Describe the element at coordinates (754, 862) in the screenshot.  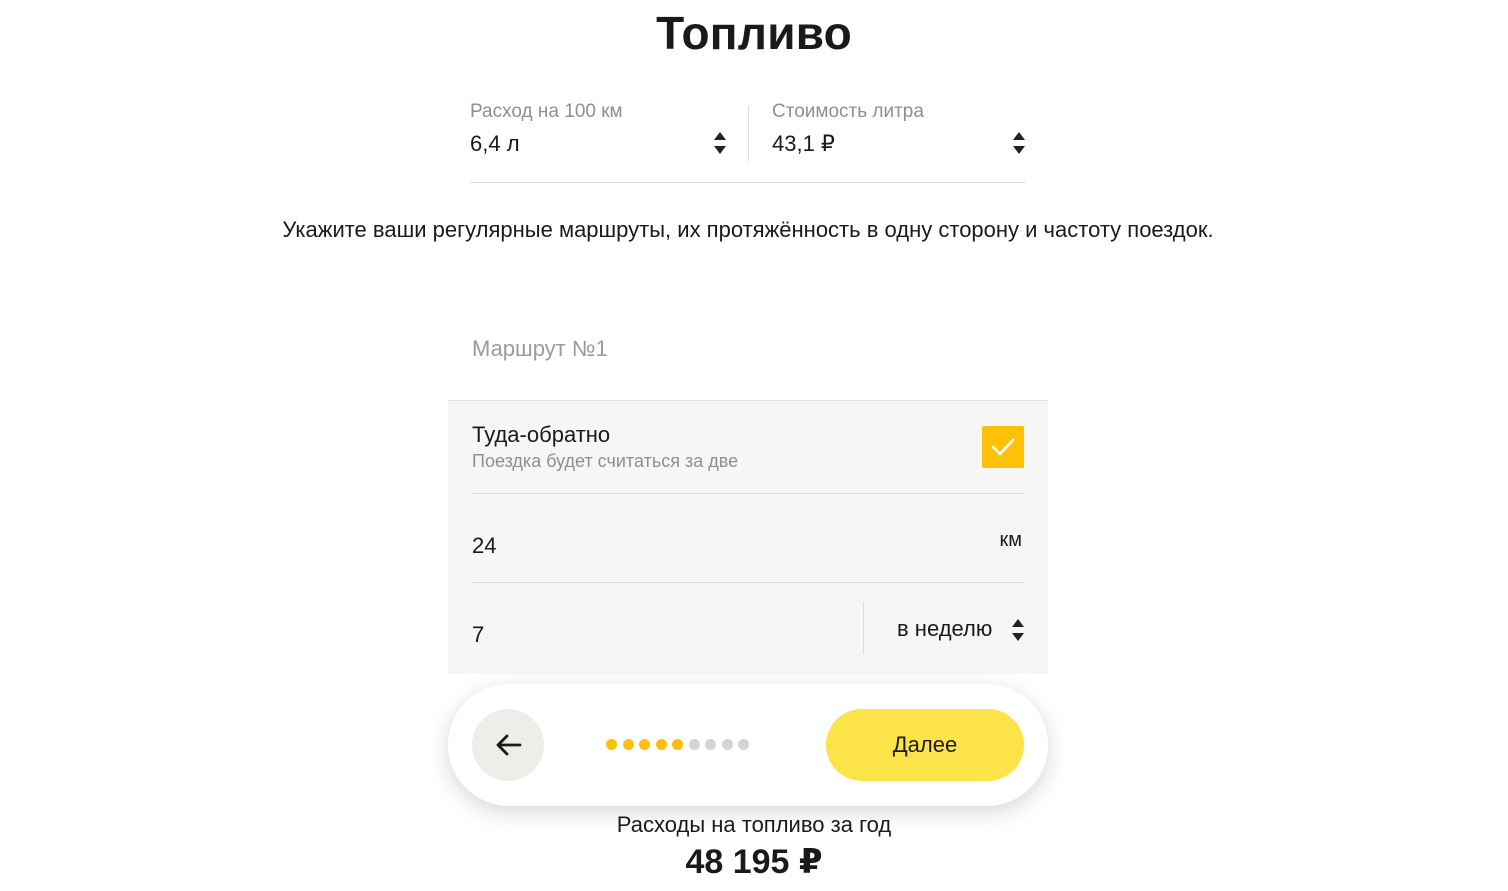
I see `summary-value: 48 195 ₽` at that location.